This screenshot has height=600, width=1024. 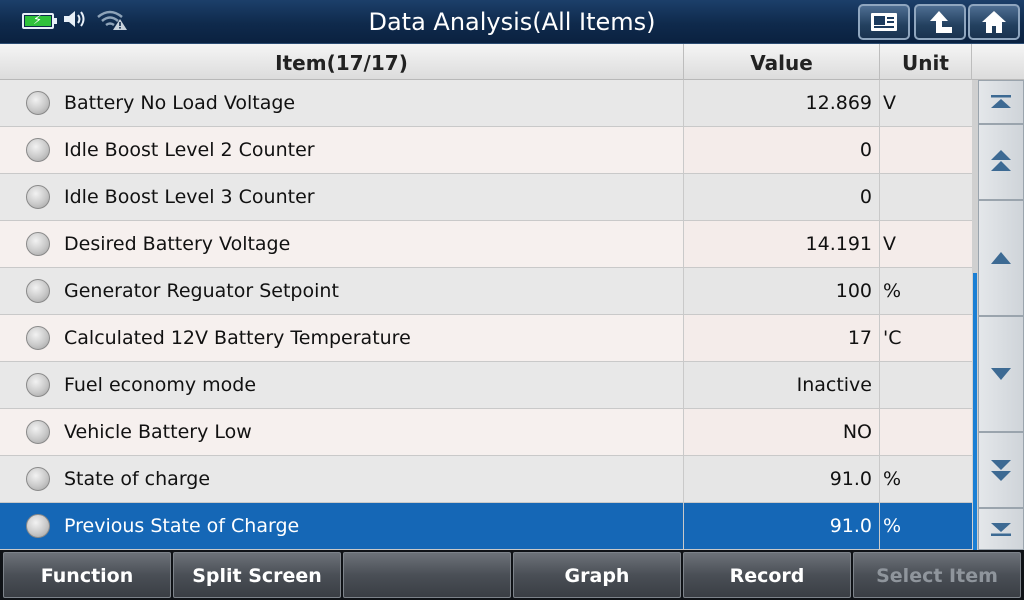 I want to click on scroll-bottom-icon, so click(x=1001, y=529).